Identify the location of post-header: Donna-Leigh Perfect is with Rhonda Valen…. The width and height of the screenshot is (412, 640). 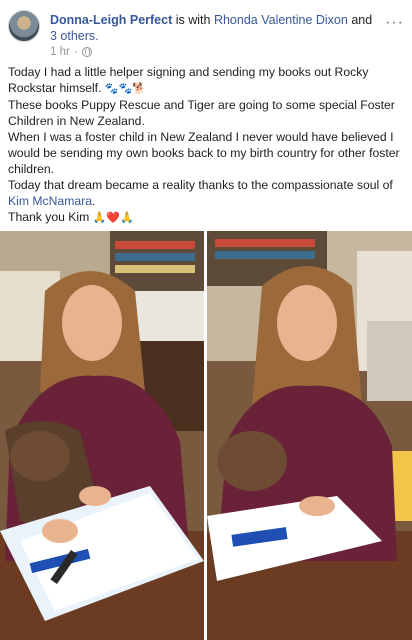
(206, 34).